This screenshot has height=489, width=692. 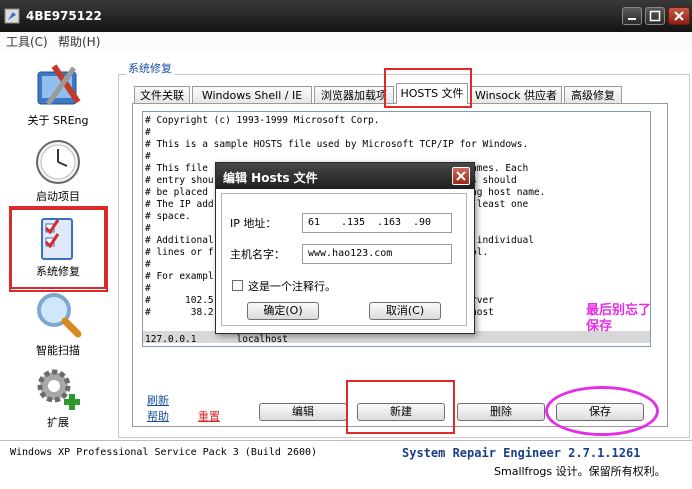 I want to click on help-link: 帮助, so click(x=158, y=416).